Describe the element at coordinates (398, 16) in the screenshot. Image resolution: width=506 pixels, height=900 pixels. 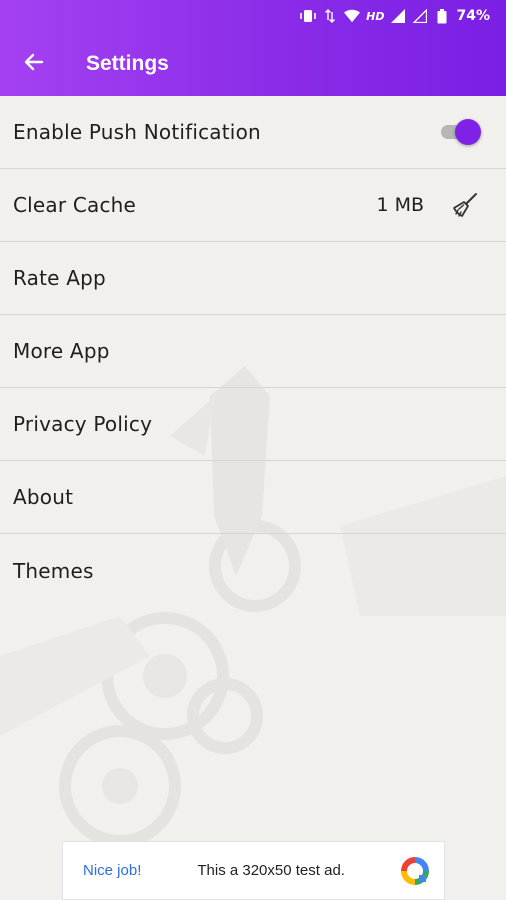
I see `signal-icon` at that location.